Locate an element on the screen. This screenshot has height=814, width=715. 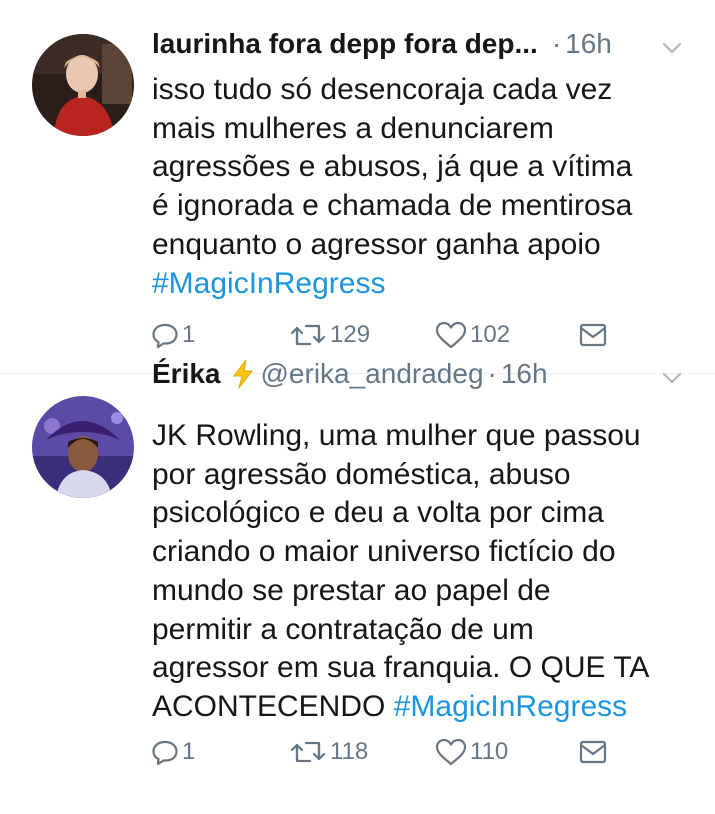
tweet-text-line: ACONTECENDO is located at coordinates (269, 706).